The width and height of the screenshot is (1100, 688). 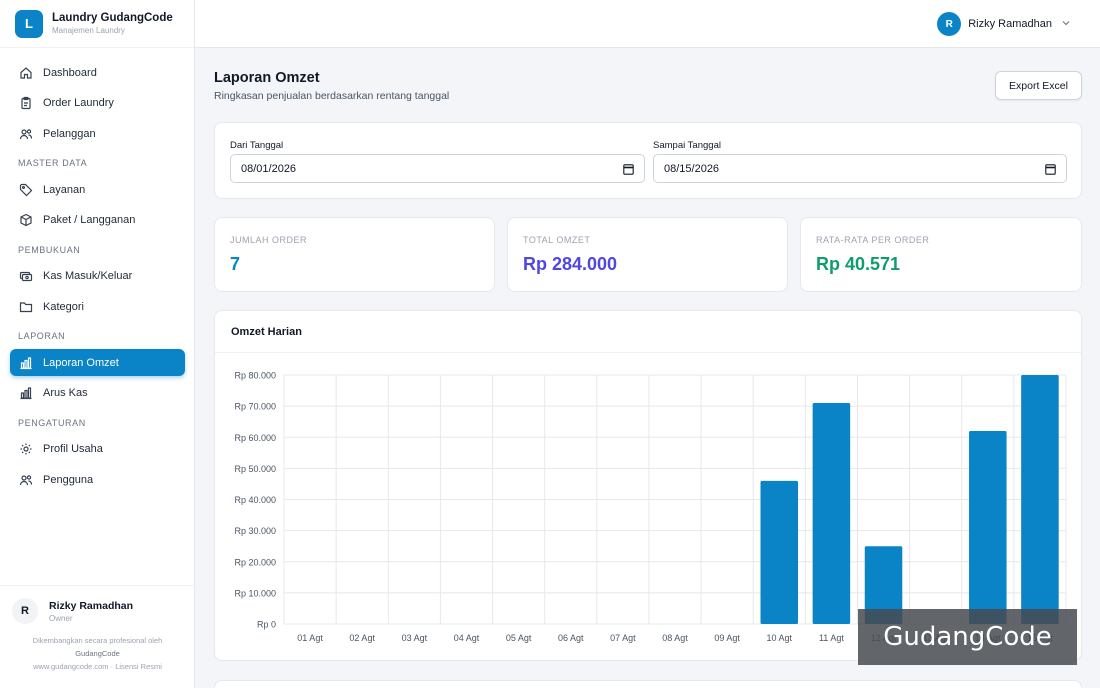 I want to click on sidebar-item-profil-usaha: Profil Usaha, so click(x=97, y=449).